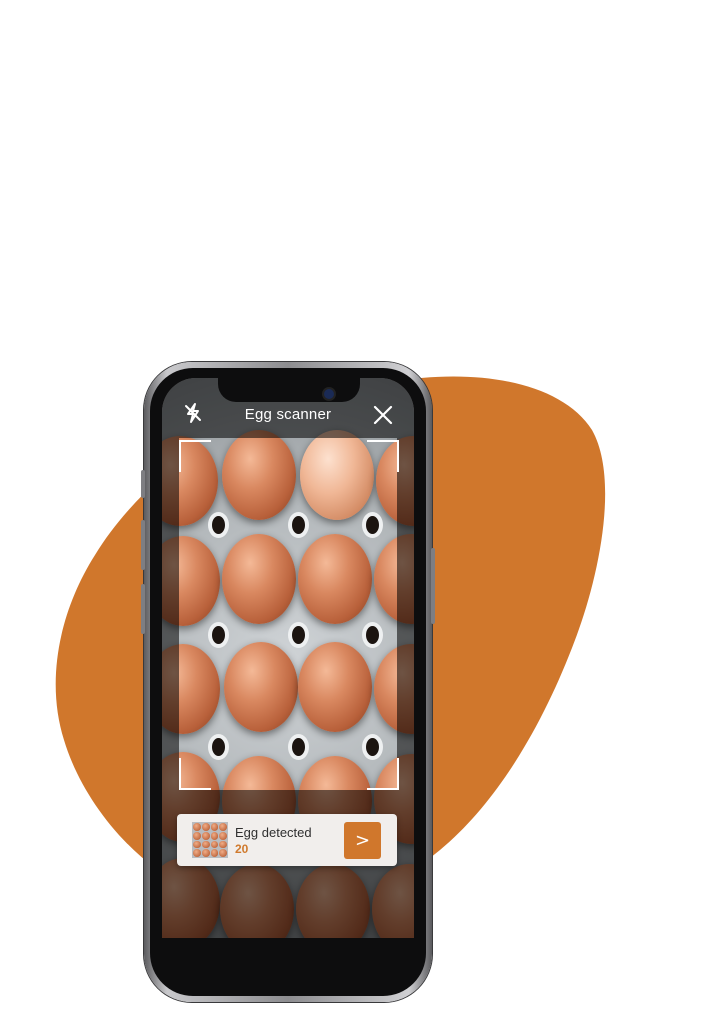  Describe the element at coordinates (383, 456) in the screenshot. I see `scan-frame-corner-top-right` at that location.